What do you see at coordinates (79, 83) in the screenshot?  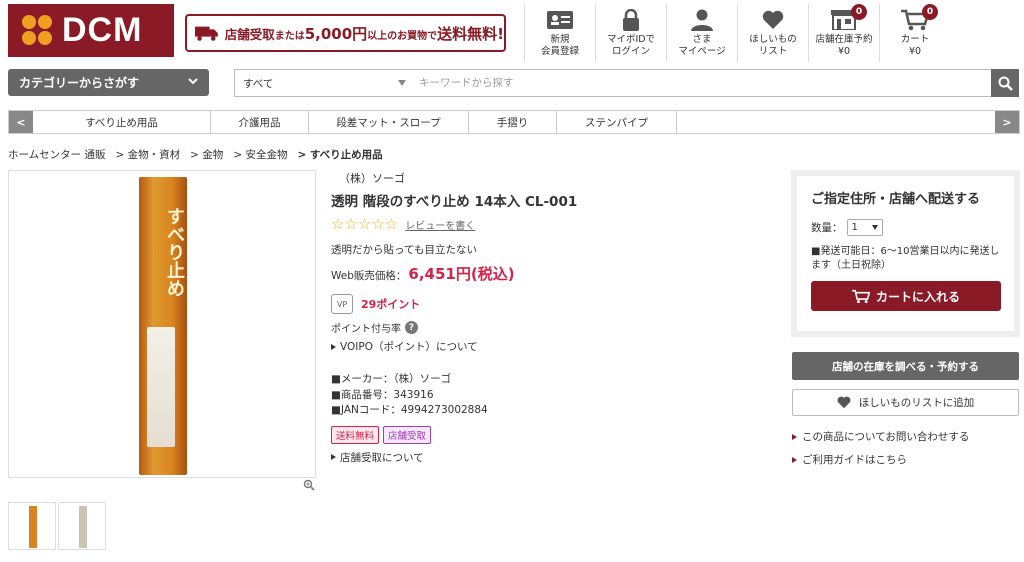 I see `category-search-label: カテゴリーからさがす` at bounding box center [79, 83].